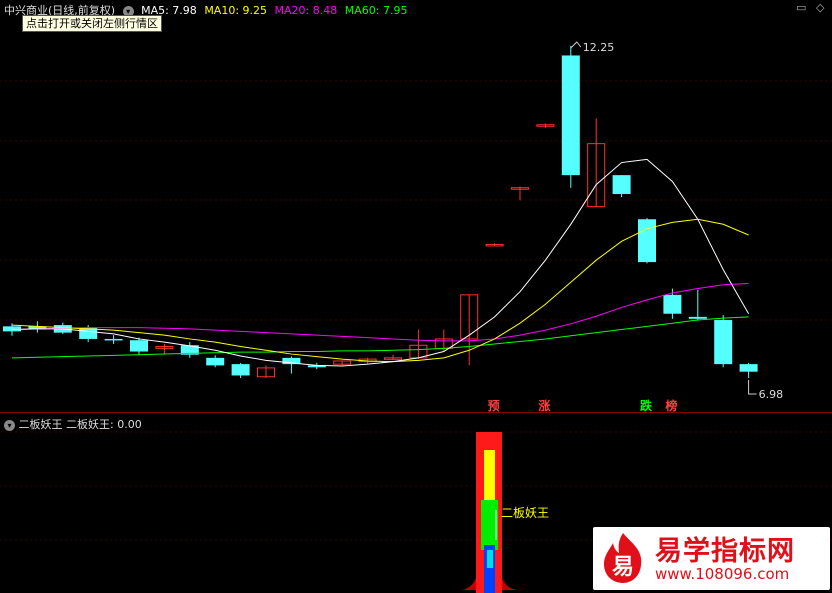 This screenshot has width=832, height=593. I want to click on high-price-marker, so click(576, 45).